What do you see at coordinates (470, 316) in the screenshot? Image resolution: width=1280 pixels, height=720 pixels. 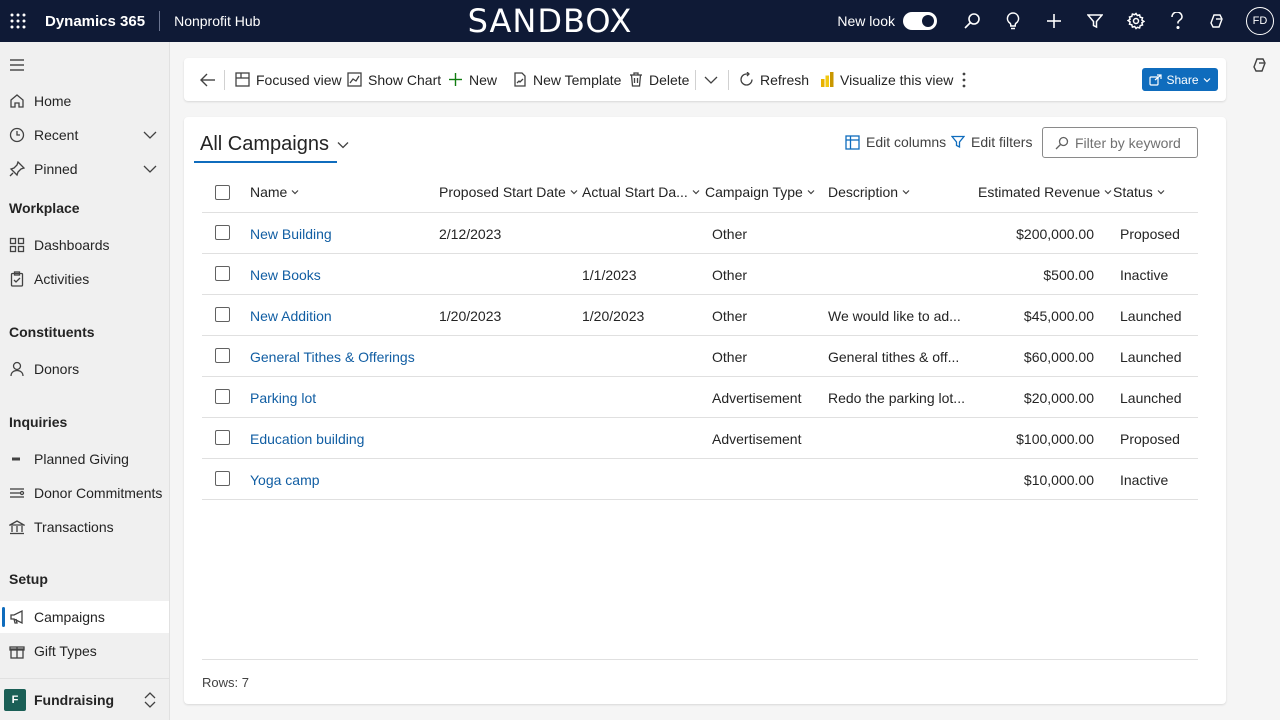 I see `proposed-start-date: 1/20/2023` at bounding box center [470, 316].